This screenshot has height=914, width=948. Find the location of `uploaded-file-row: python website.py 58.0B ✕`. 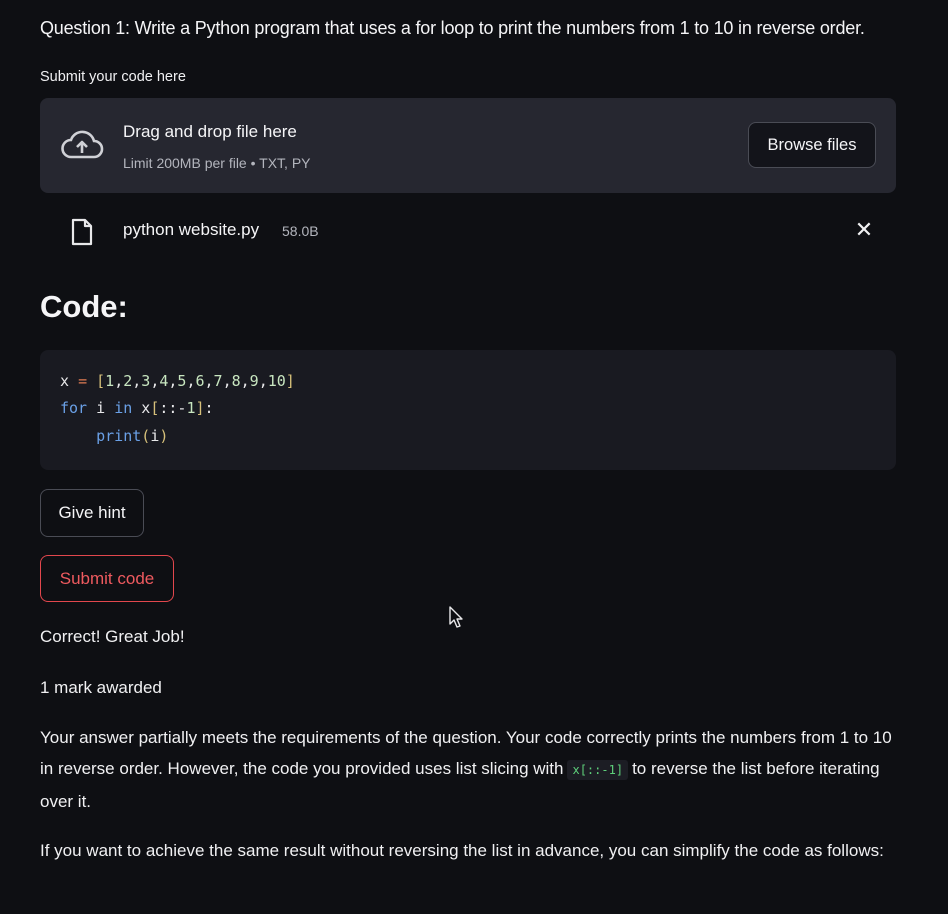

uploaded-file-row: python website.py 58.0B ✕ is located at coordinates (468, 232).